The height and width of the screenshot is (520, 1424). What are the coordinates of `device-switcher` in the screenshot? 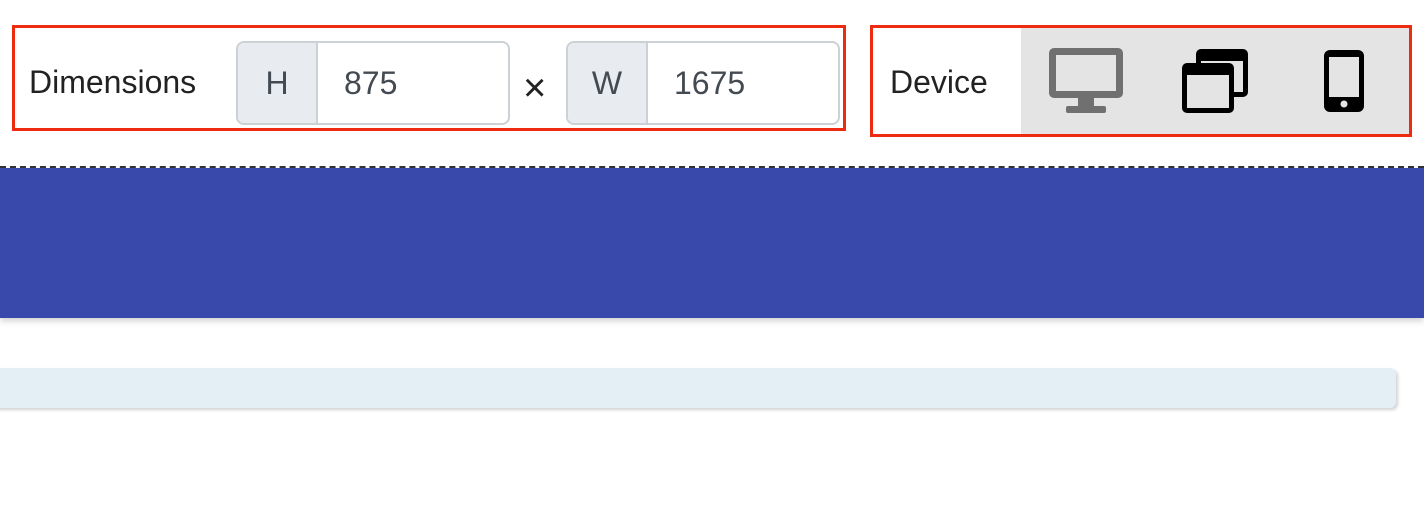 It's located at (1215, 81).